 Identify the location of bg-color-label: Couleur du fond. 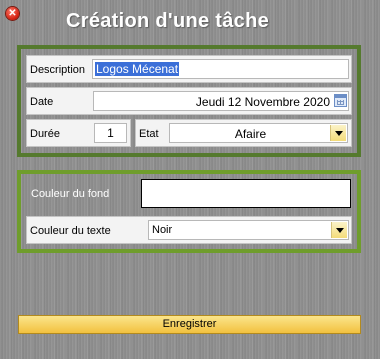
(70, 194).